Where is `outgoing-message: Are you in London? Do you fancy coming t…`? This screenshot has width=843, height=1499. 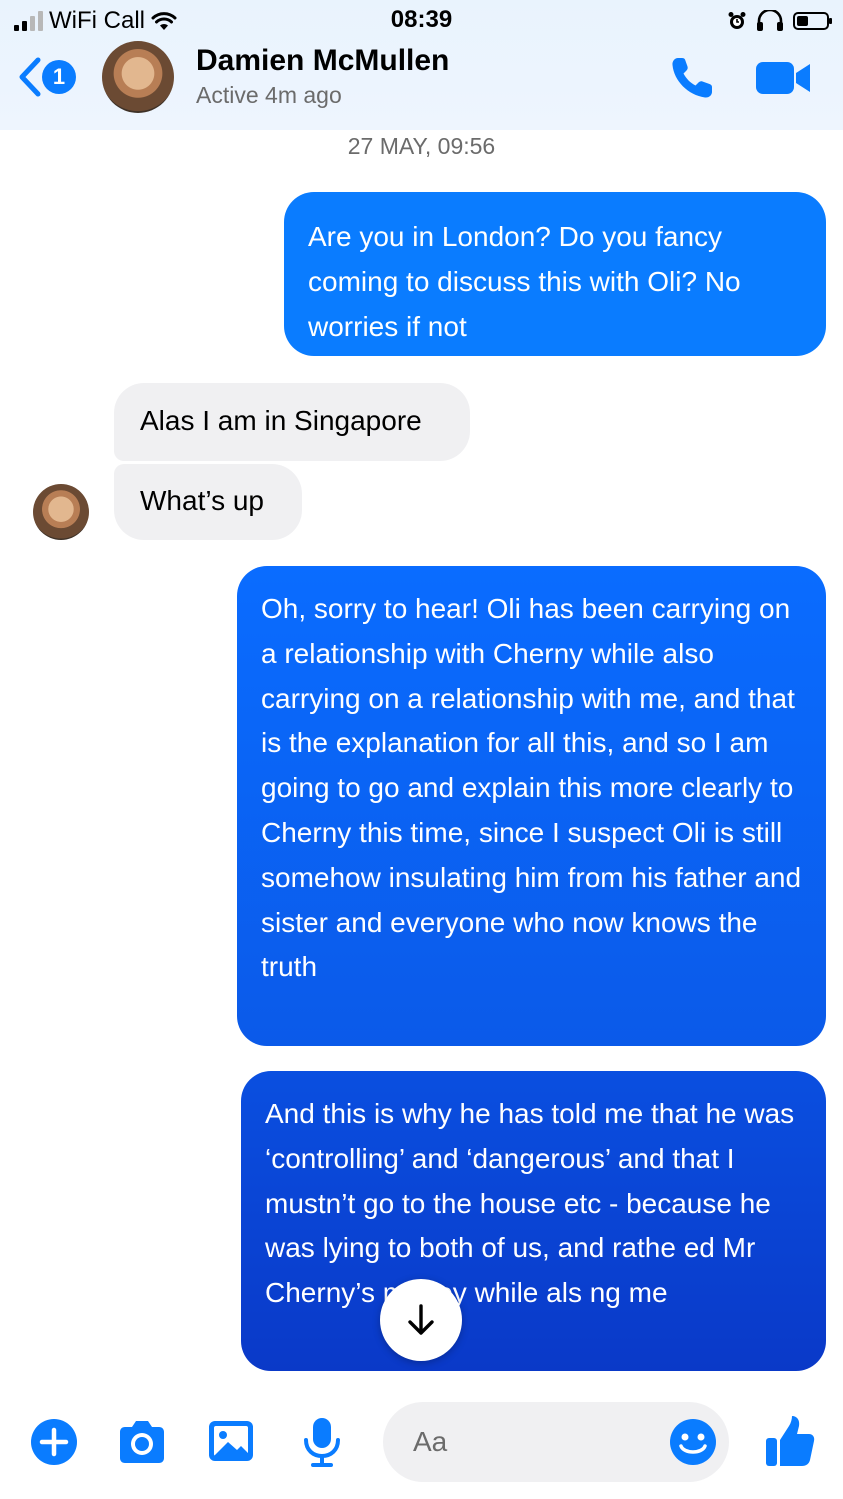 outgoing-message: Are you in London? Do you fancy coming t… is located at coordinates (555, 274).